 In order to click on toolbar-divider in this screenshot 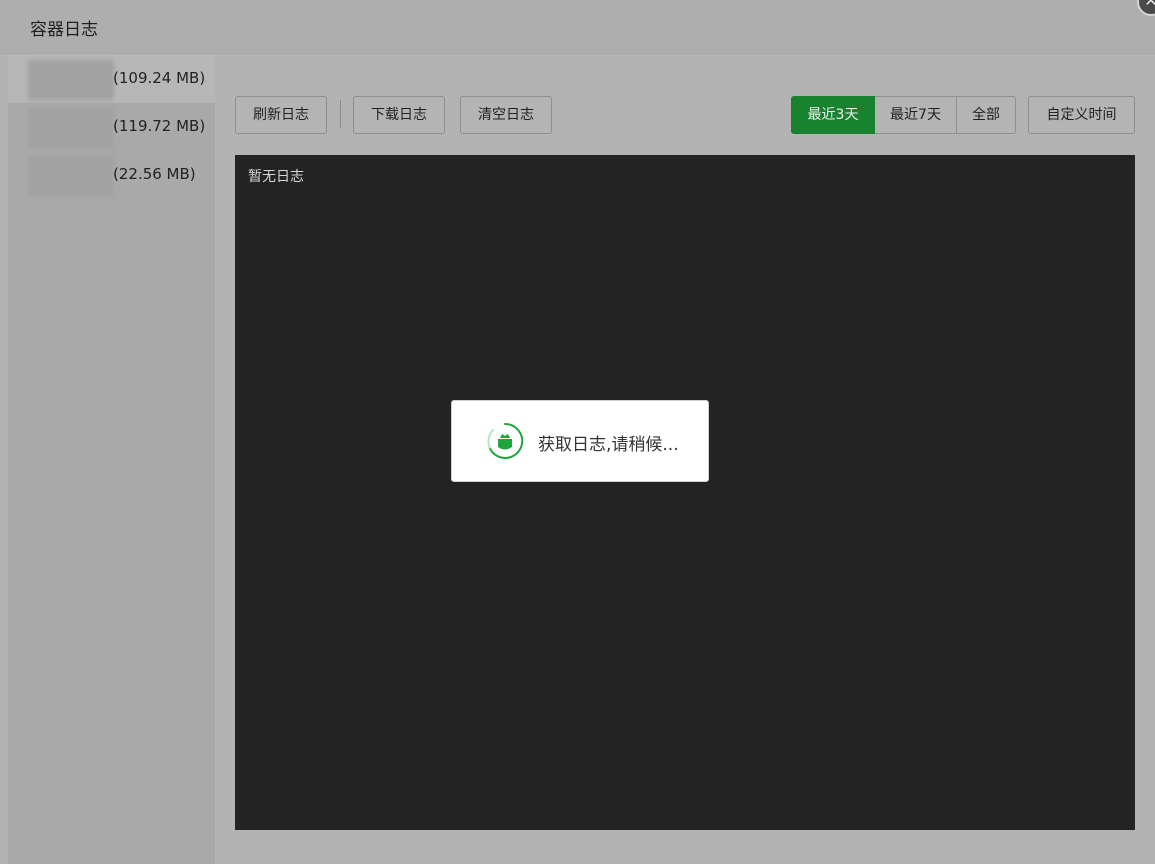, I will do `click(340, 114)`.